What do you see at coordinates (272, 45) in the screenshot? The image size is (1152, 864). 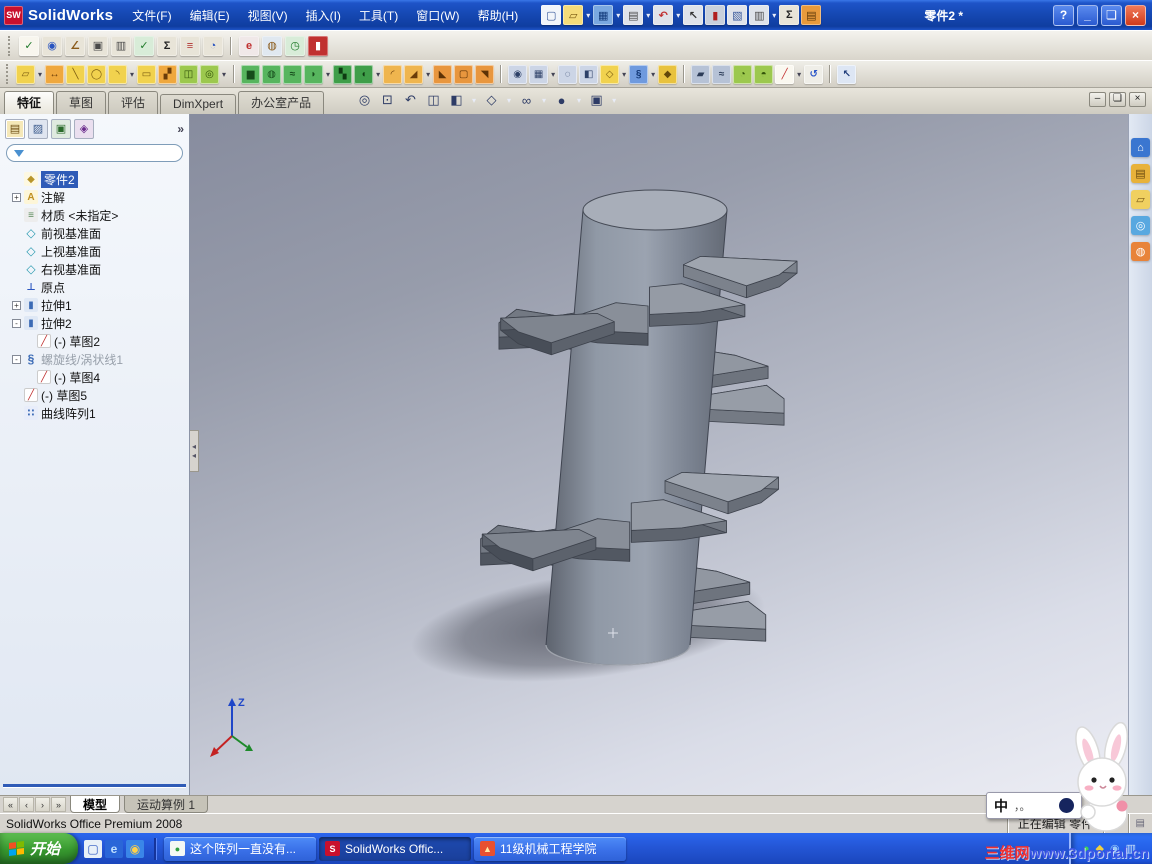 I see `photoworks-icon: ◍` at bounding box center [272, 45].